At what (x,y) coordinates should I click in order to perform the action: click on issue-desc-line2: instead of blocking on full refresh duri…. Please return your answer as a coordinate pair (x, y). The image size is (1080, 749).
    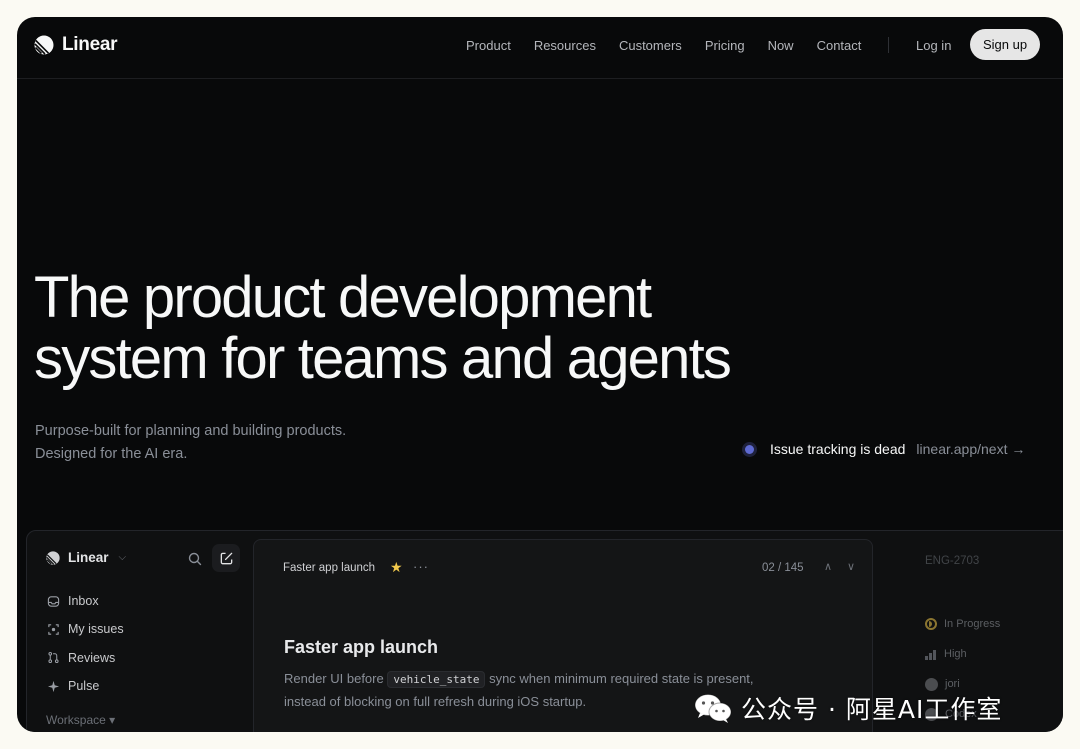
    Looking at the image, I should click on (435, 701).